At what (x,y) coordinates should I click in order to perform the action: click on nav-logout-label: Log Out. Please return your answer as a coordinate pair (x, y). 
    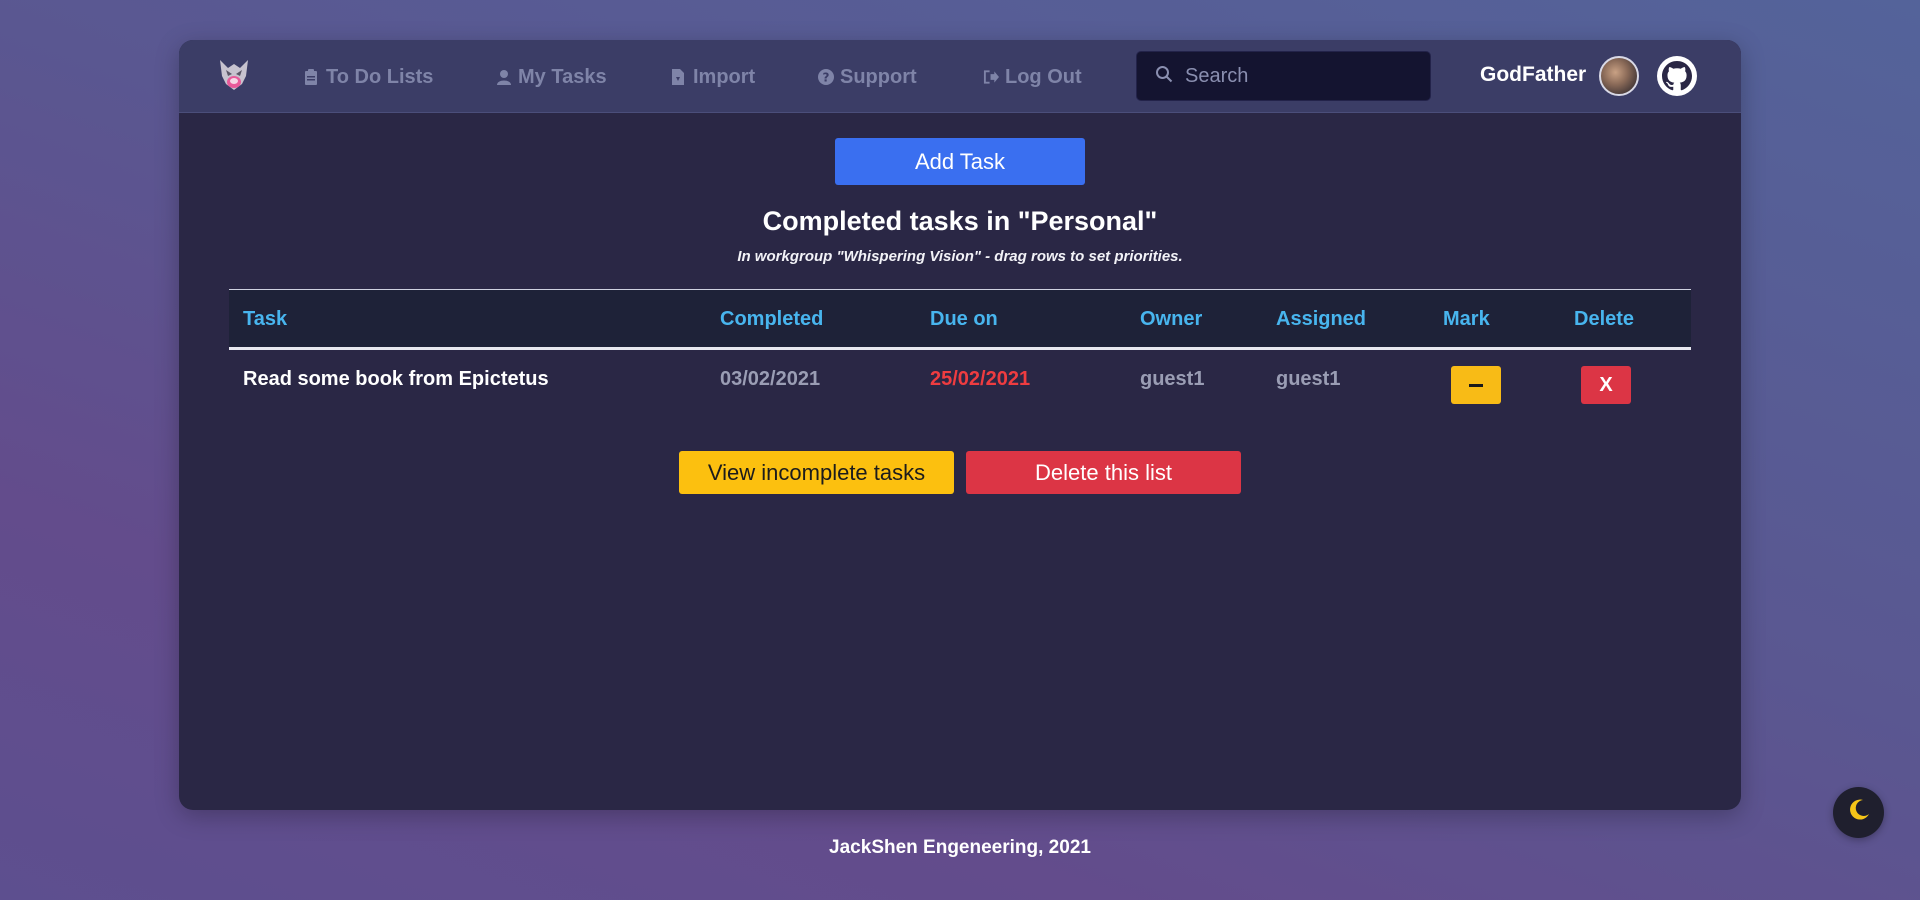
    Looking at the image, I should click on (1043, 76).